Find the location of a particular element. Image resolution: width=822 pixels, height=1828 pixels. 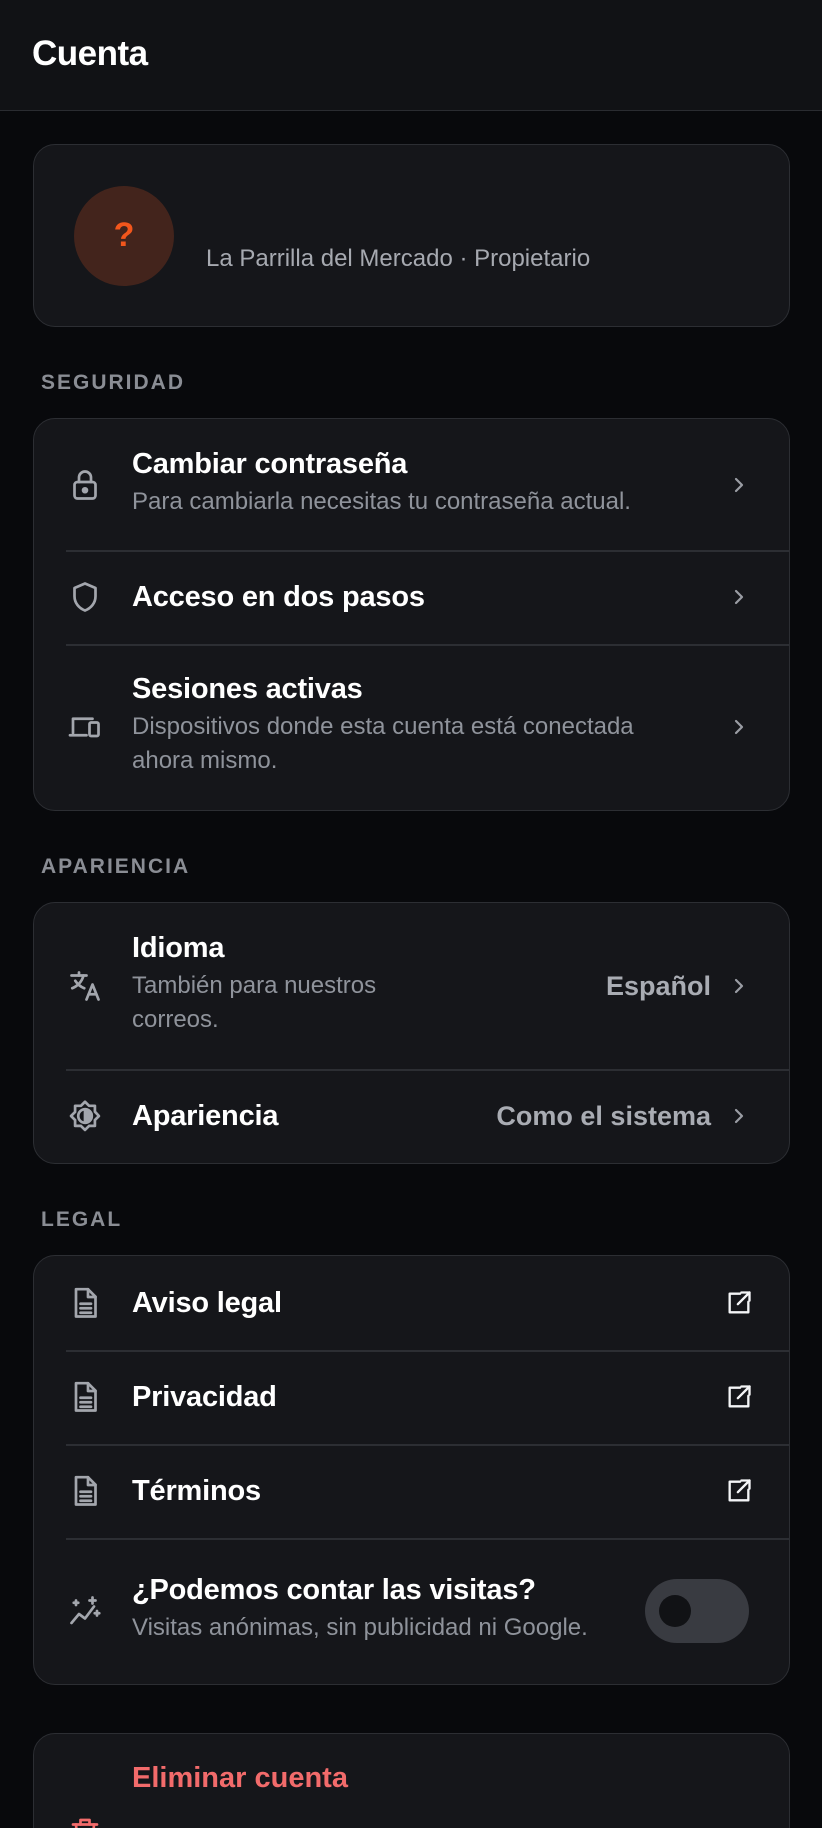

two-step-row: Acceso en dos pasos is located at coordinates (411, 597).